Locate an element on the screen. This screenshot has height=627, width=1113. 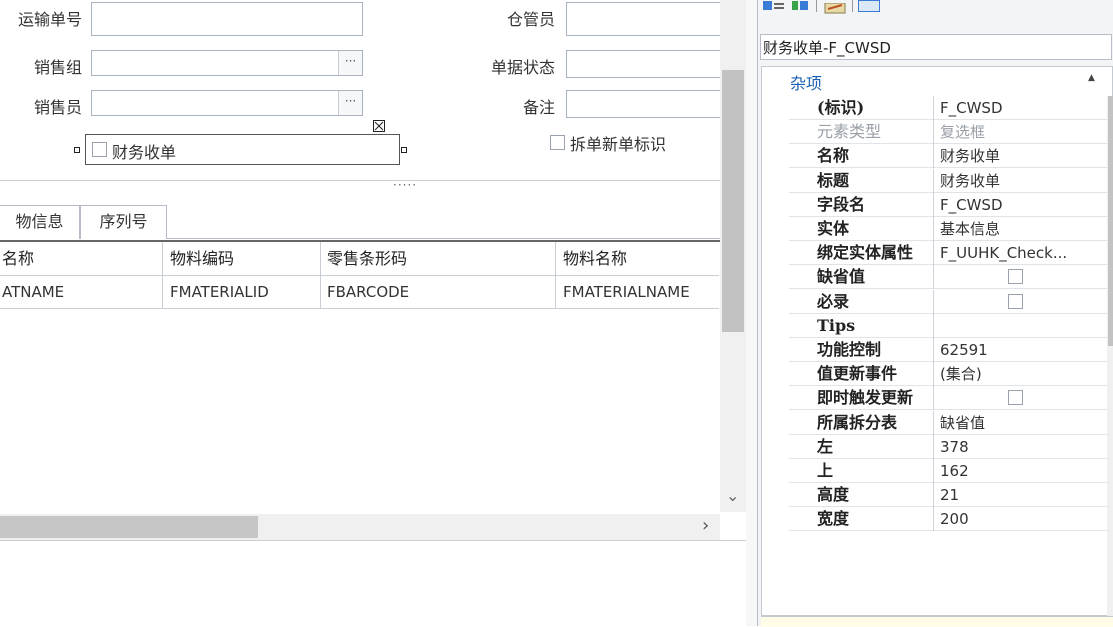
salesperson-input: ··· is located at coordinates (227, 103).